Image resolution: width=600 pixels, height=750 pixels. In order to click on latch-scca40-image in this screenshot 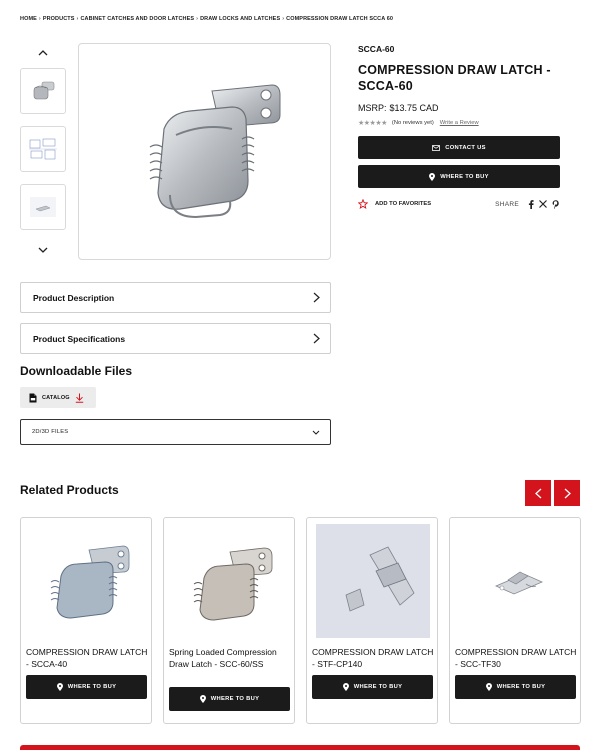, I will do `click(90, 582)`.